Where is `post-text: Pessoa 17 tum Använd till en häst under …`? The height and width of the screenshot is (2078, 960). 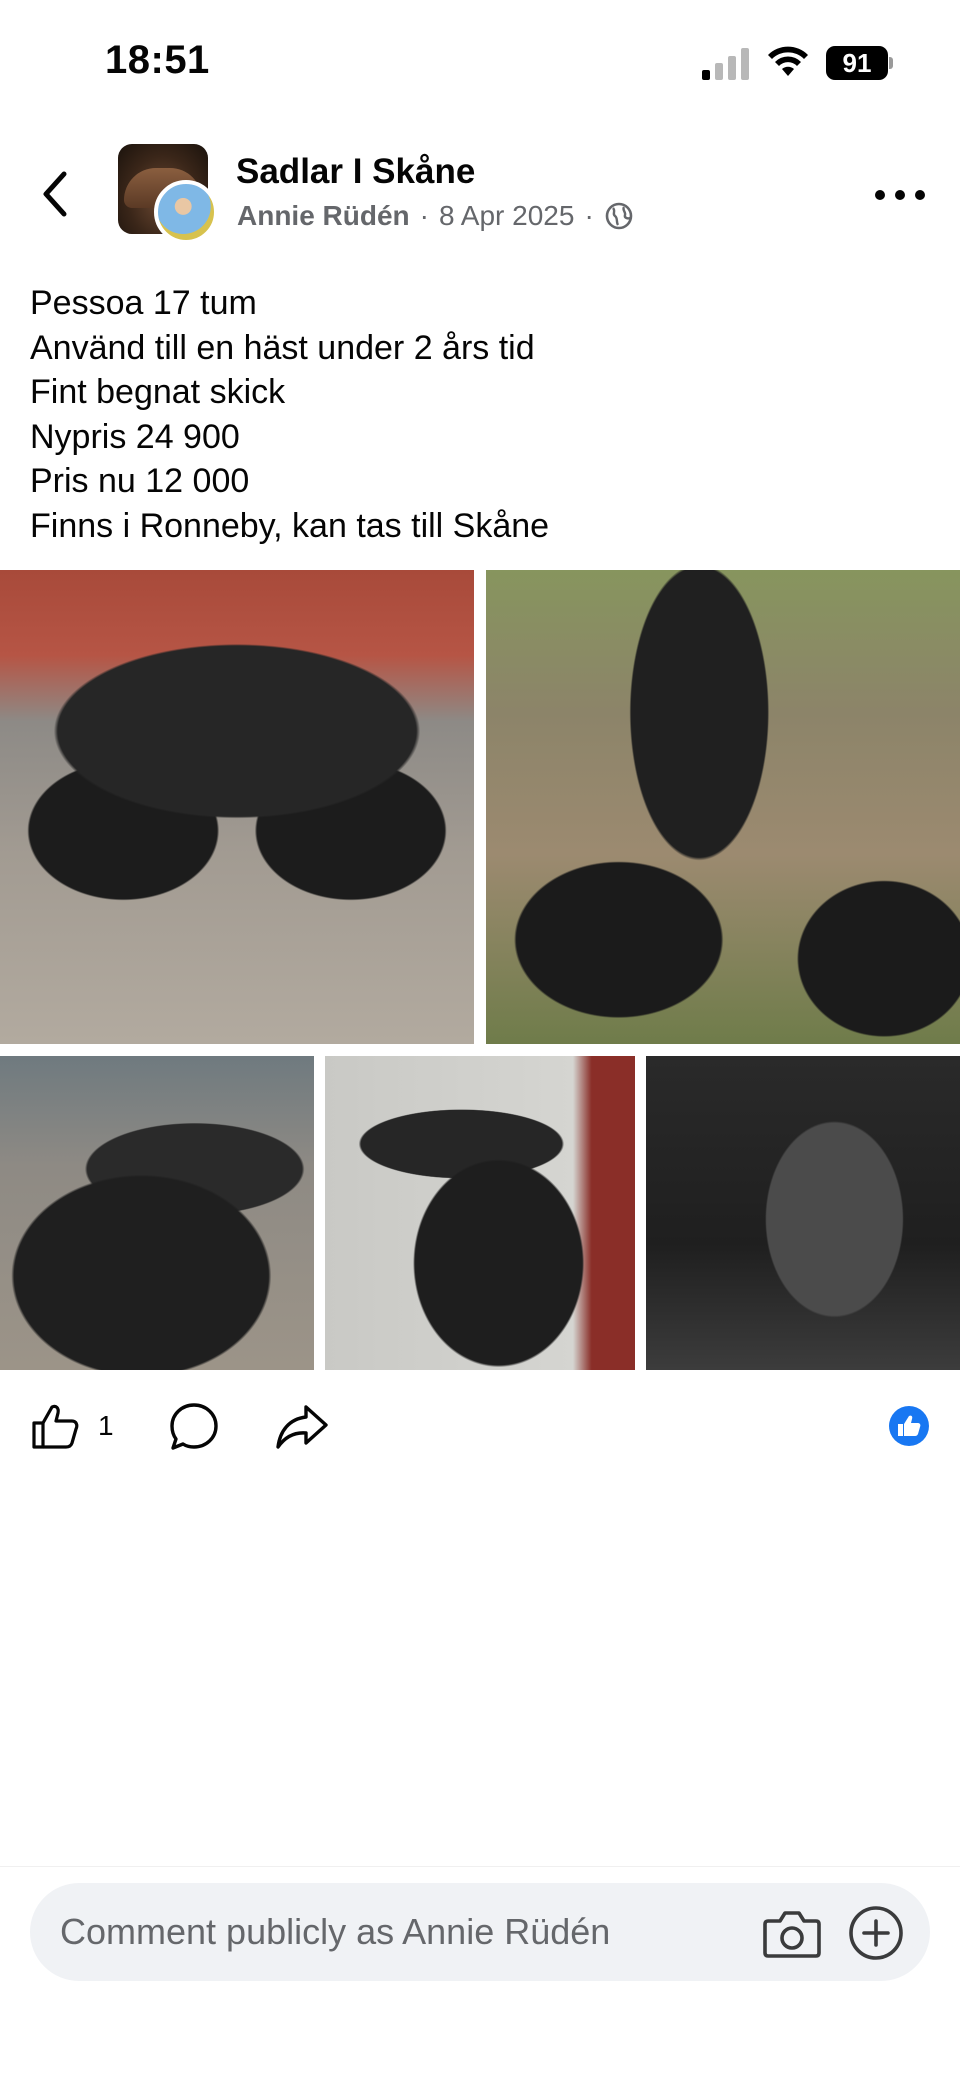
post-text: Pessoa 17 tum Använd till en häst under … is located at coordinates (480, 414).